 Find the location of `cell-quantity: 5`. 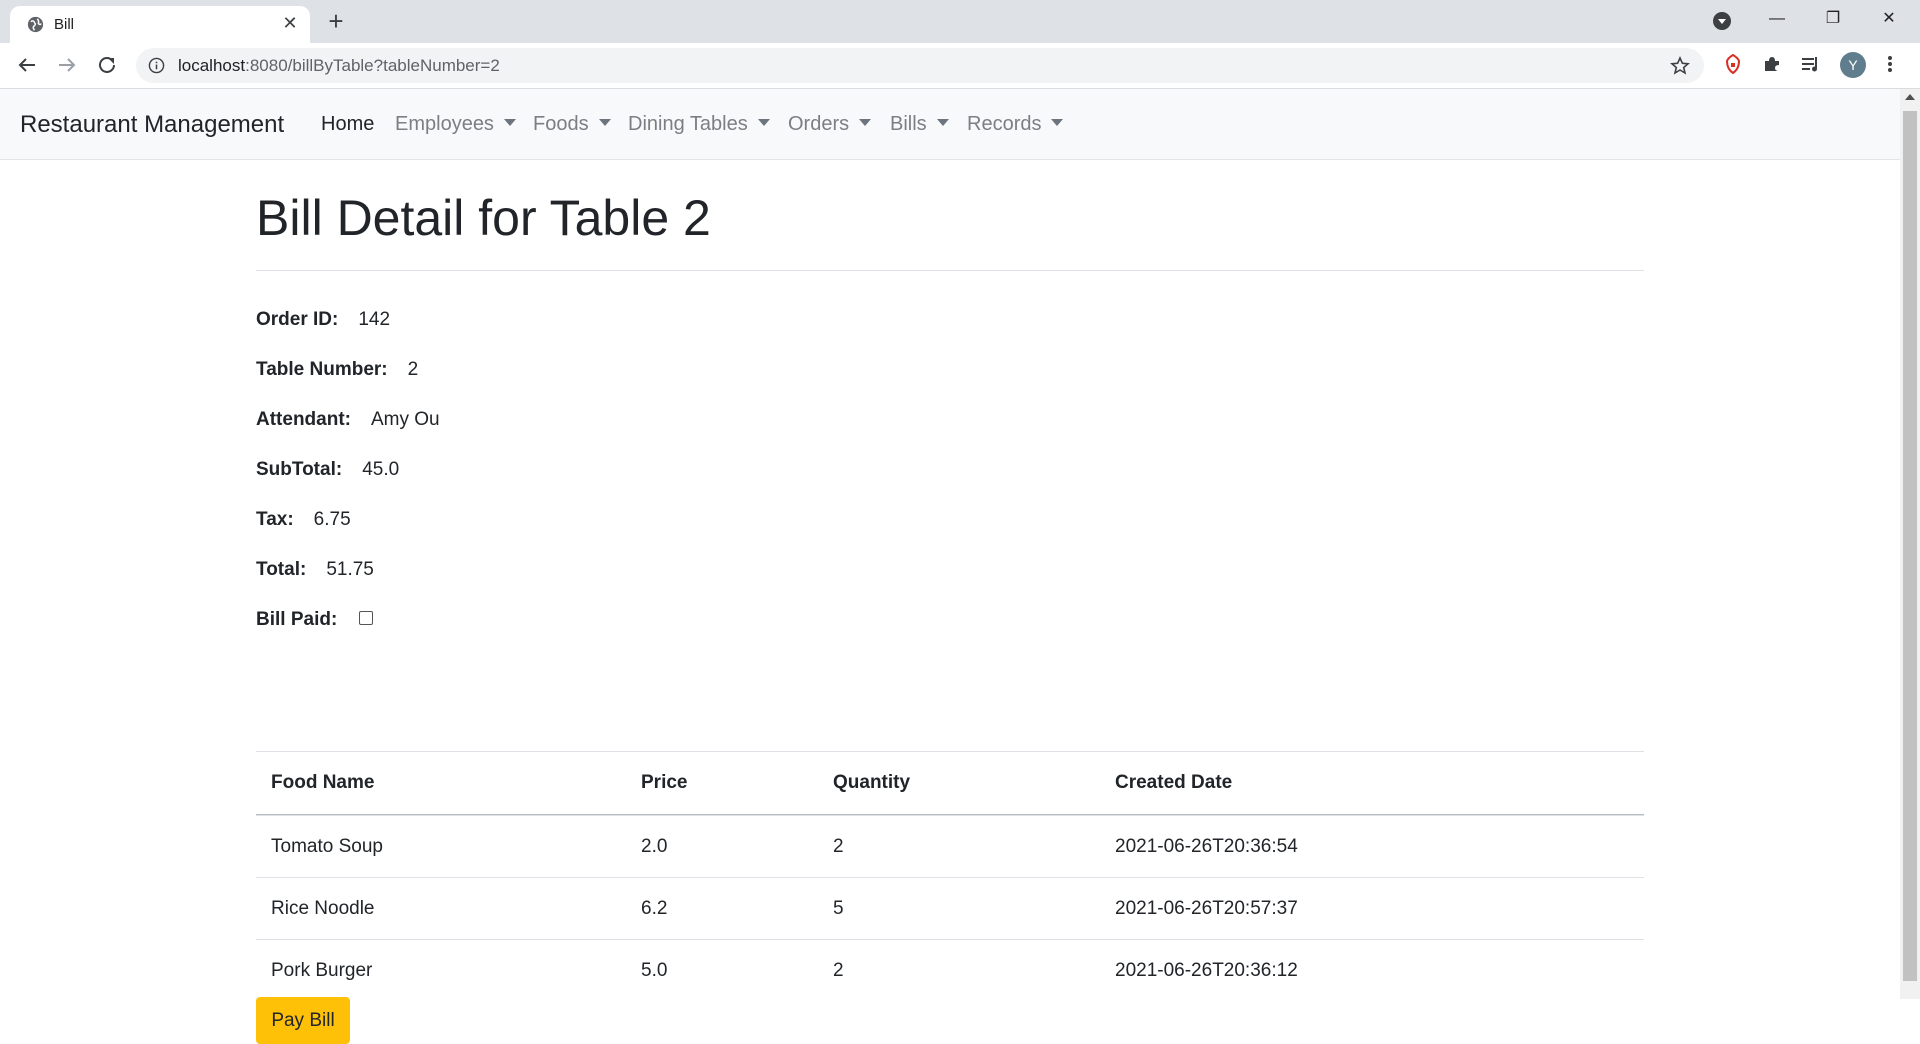

cell-quantity: 5 is located at coordinates (838, 908).